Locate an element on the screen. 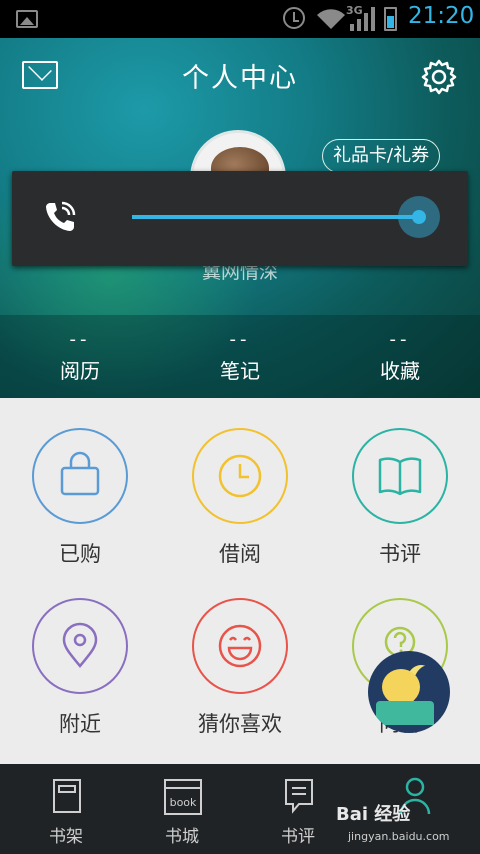 The image size is (480, 854). call-volume-overlay is located at coordinates (240, 218).